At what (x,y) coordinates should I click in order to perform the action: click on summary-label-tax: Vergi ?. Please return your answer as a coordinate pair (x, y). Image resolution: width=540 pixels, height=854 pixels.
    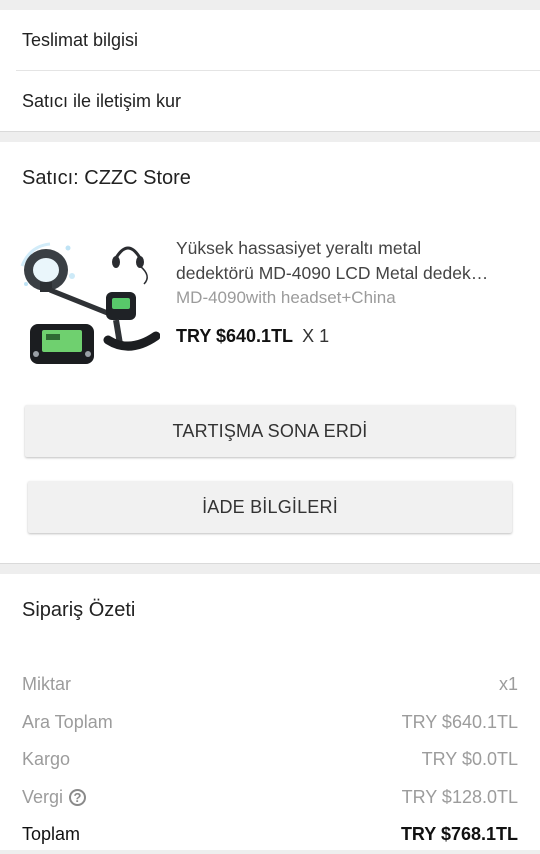
    Looking at the image, I should click on (54, 797).